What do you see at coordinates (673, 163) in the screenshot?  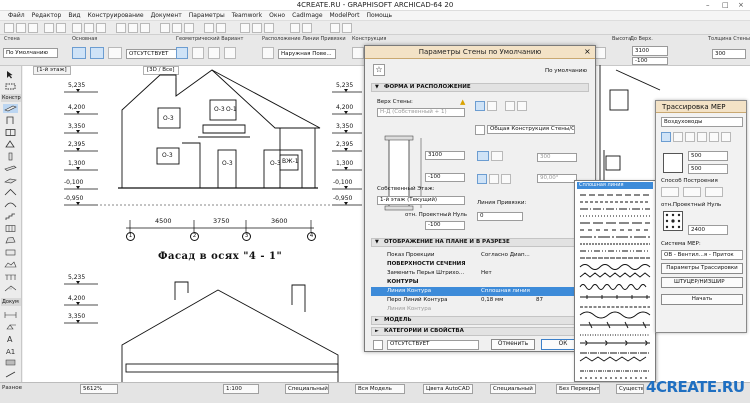 I see `section-shape-icon` at bounding box center [673, 163].